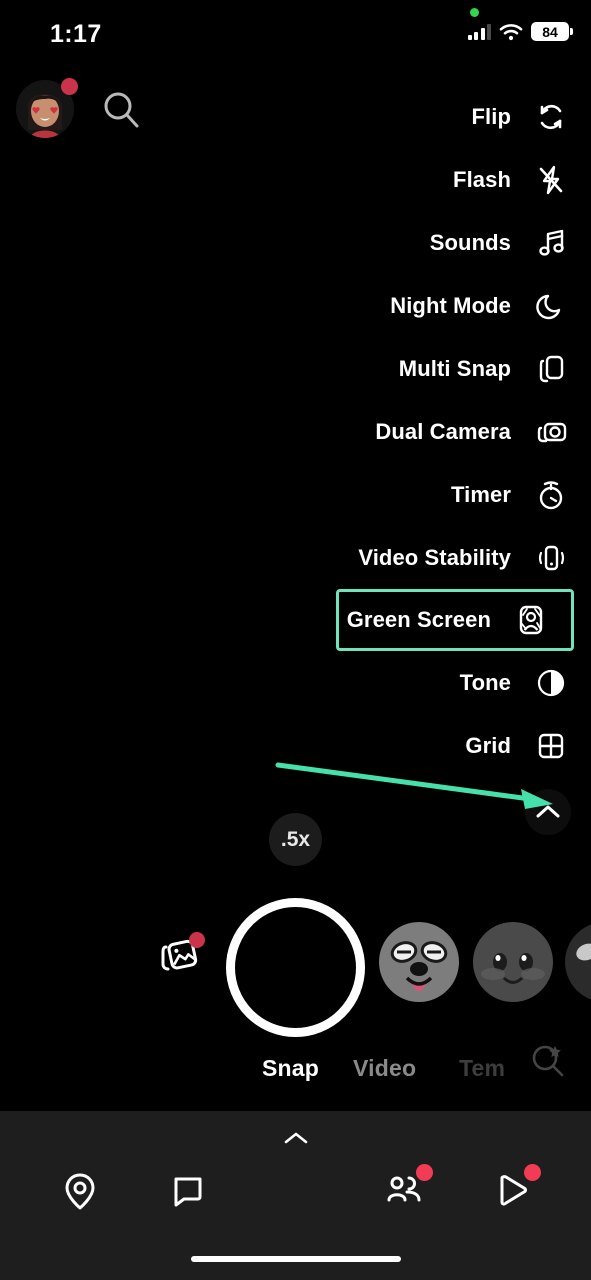 The image size is (591, 1280). I want to click on menu-item-label: Video Stability, so click(434, 557).